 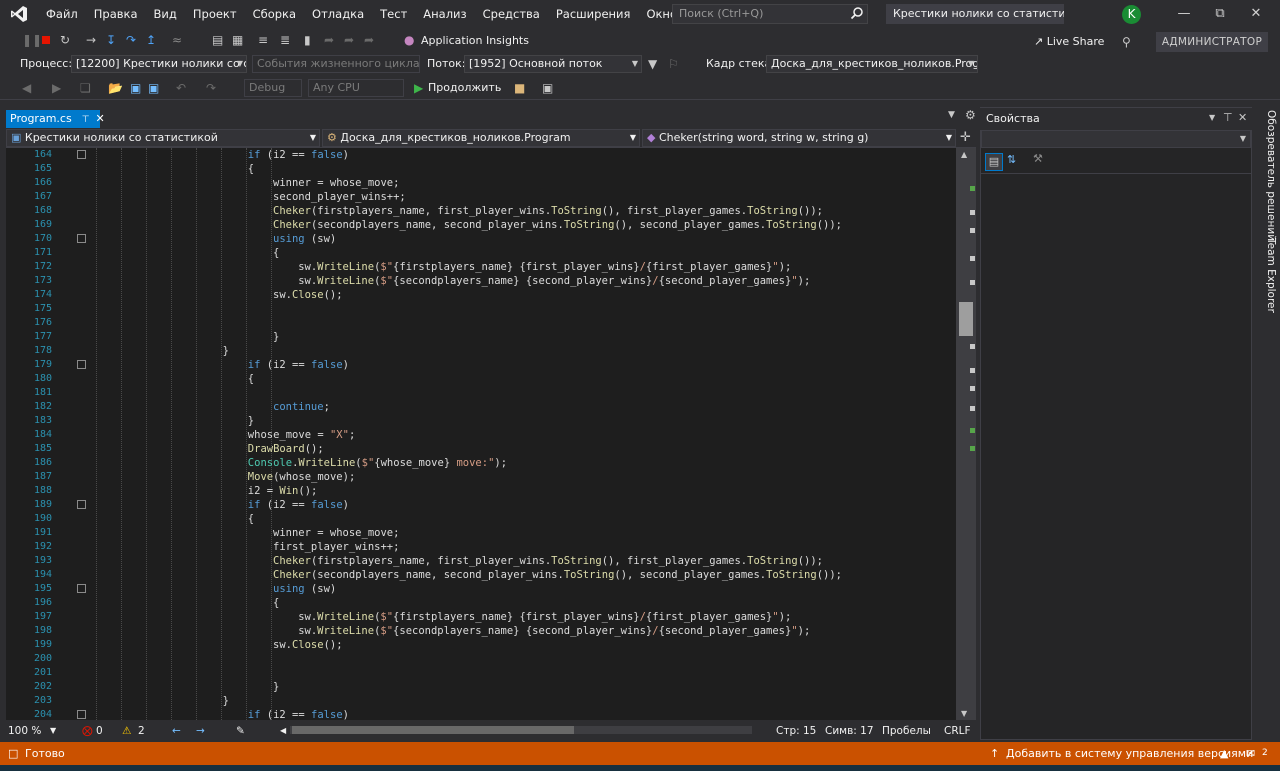 I want to click on undo-icon: ↶, so click(x=181, y=88).